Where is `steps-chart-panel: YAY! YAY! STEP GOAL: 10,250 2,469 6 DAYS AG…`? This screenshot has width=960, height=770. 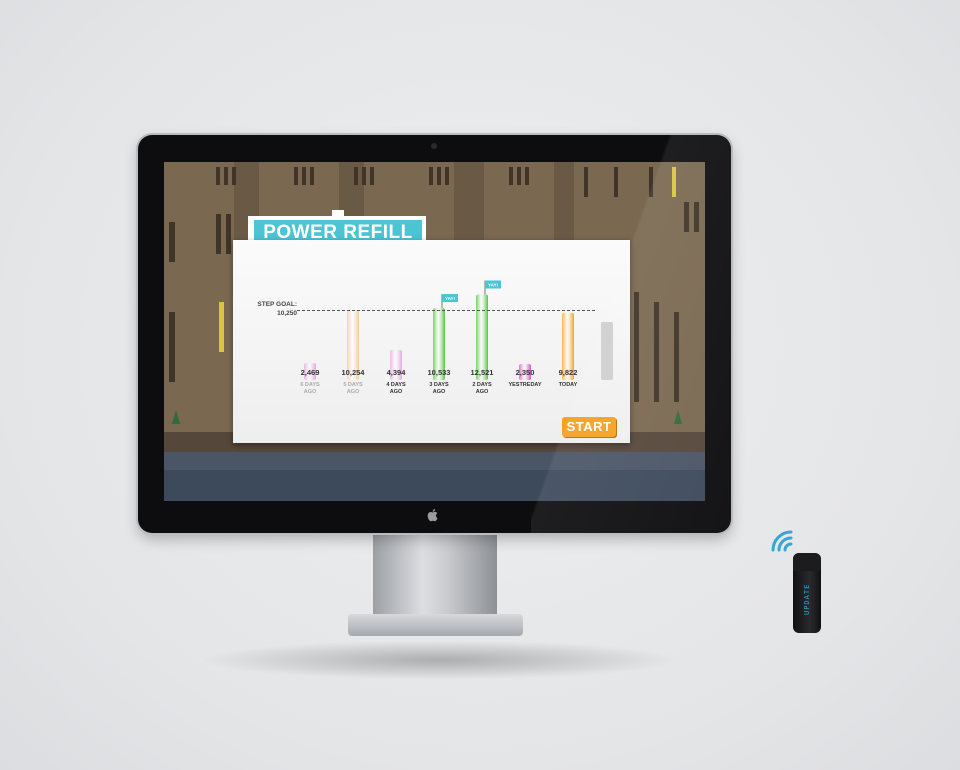
steps-chart-panel: YAY! YAY! STEP GOAL: 10,250 2,469 6 DAYS AG… is located at coordinates (431, 341).